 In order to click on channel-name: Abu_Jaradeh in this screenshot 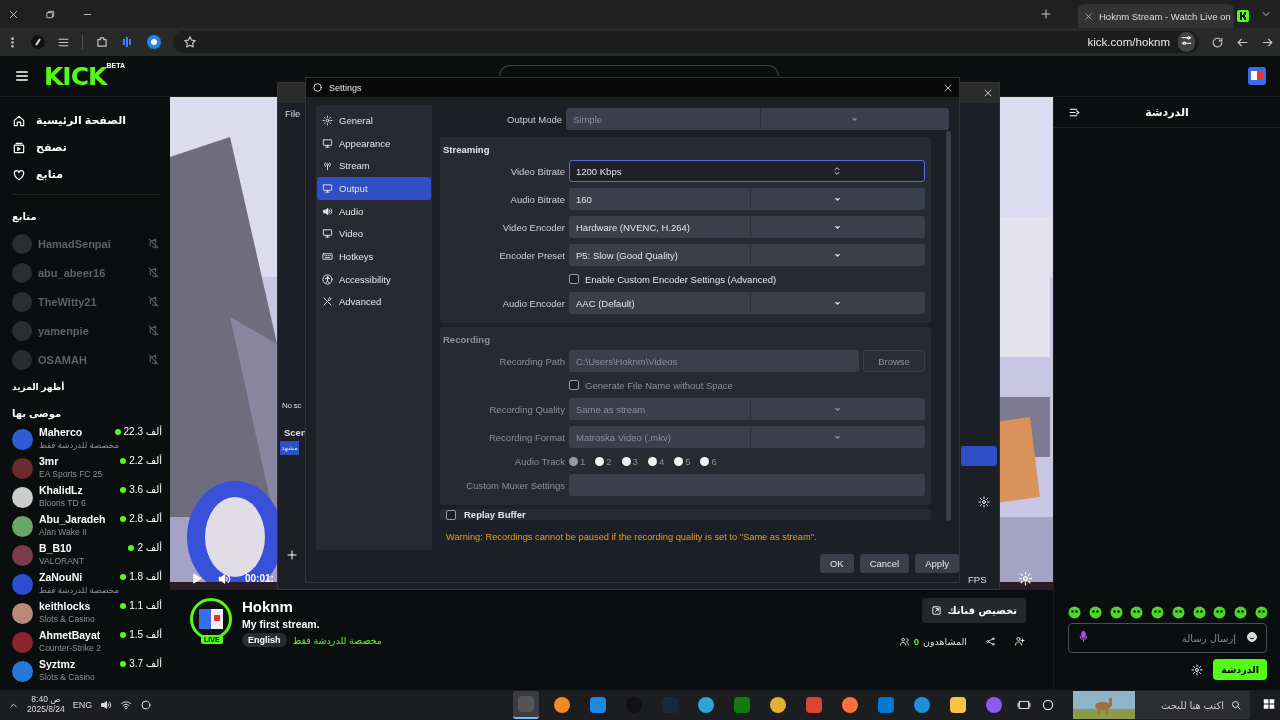, I will do `click(77, 519)`.